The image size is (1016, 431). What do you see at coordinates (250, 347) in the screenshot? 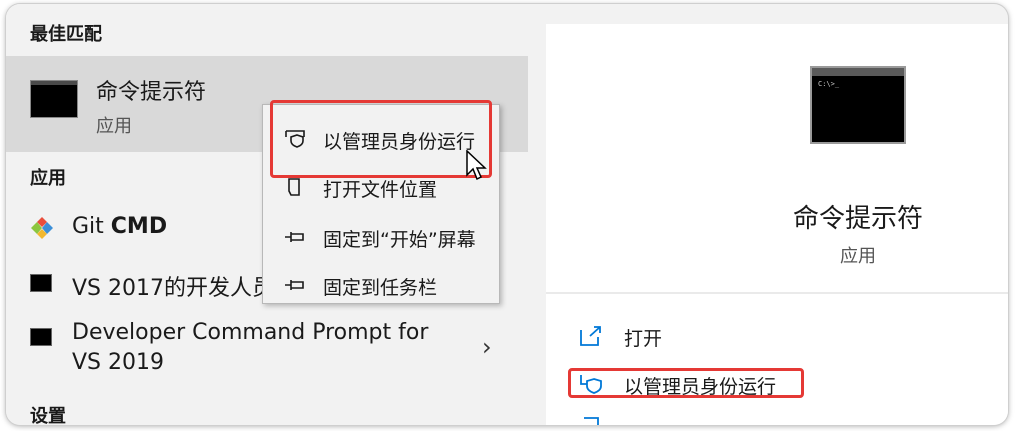
I see `app-item-label: Developer Command Prompt for VS 2019` at bounding box center [250, 347].